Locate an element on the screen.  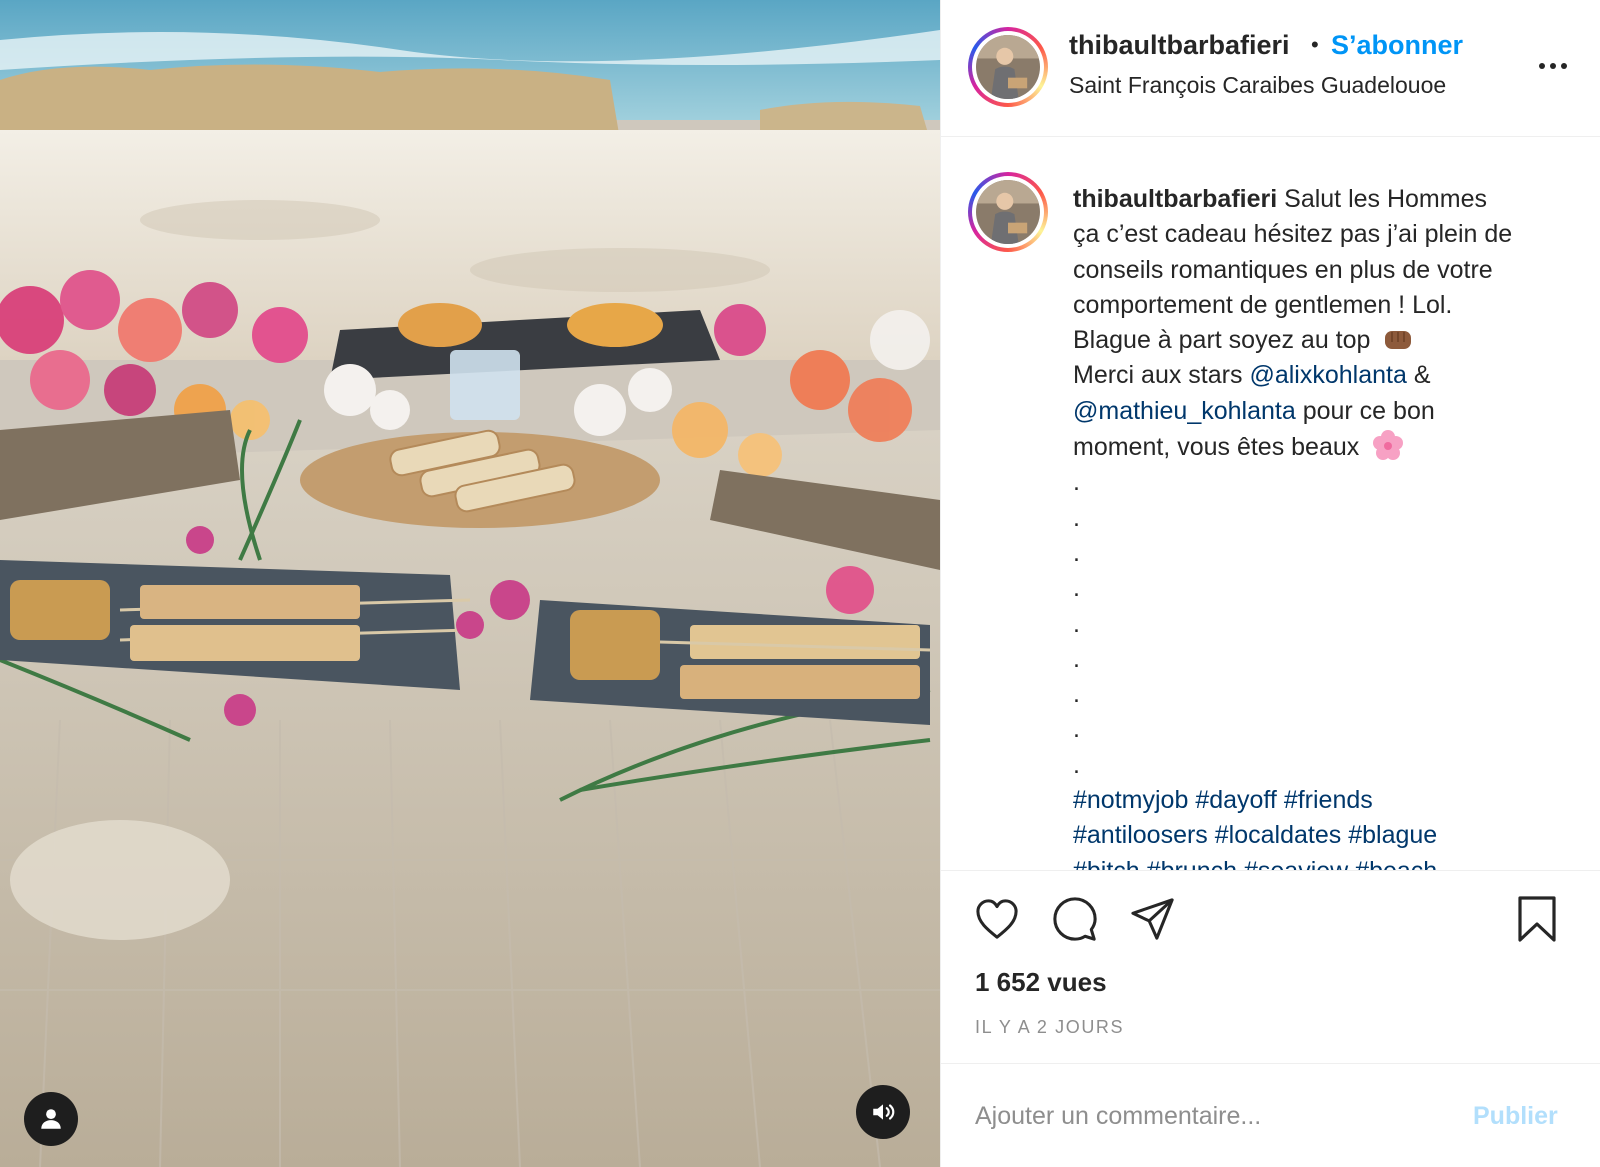
more-options-button is located at coordinates (1553, 66).